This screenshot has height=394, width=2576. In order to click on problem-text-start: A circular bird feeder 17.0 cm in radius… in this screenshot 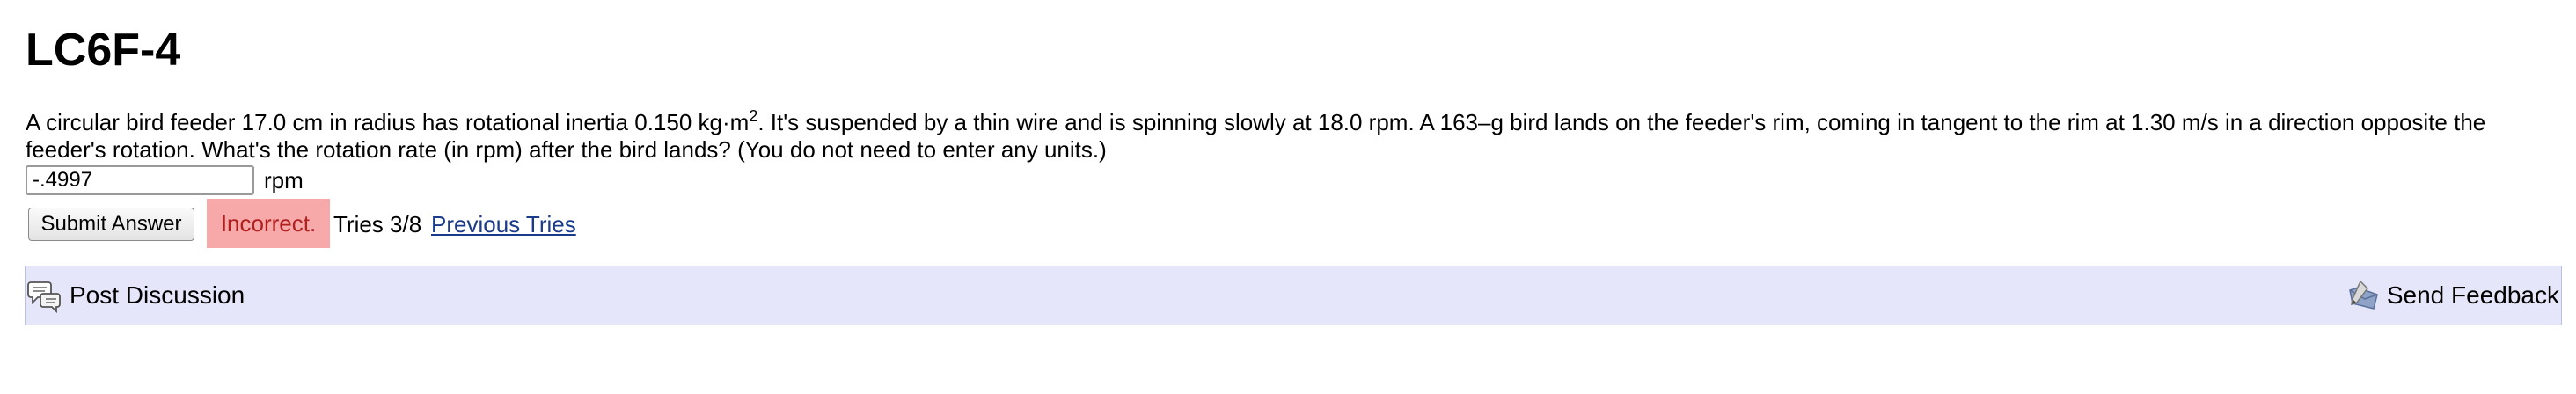, I will do `click(388, 122)`.